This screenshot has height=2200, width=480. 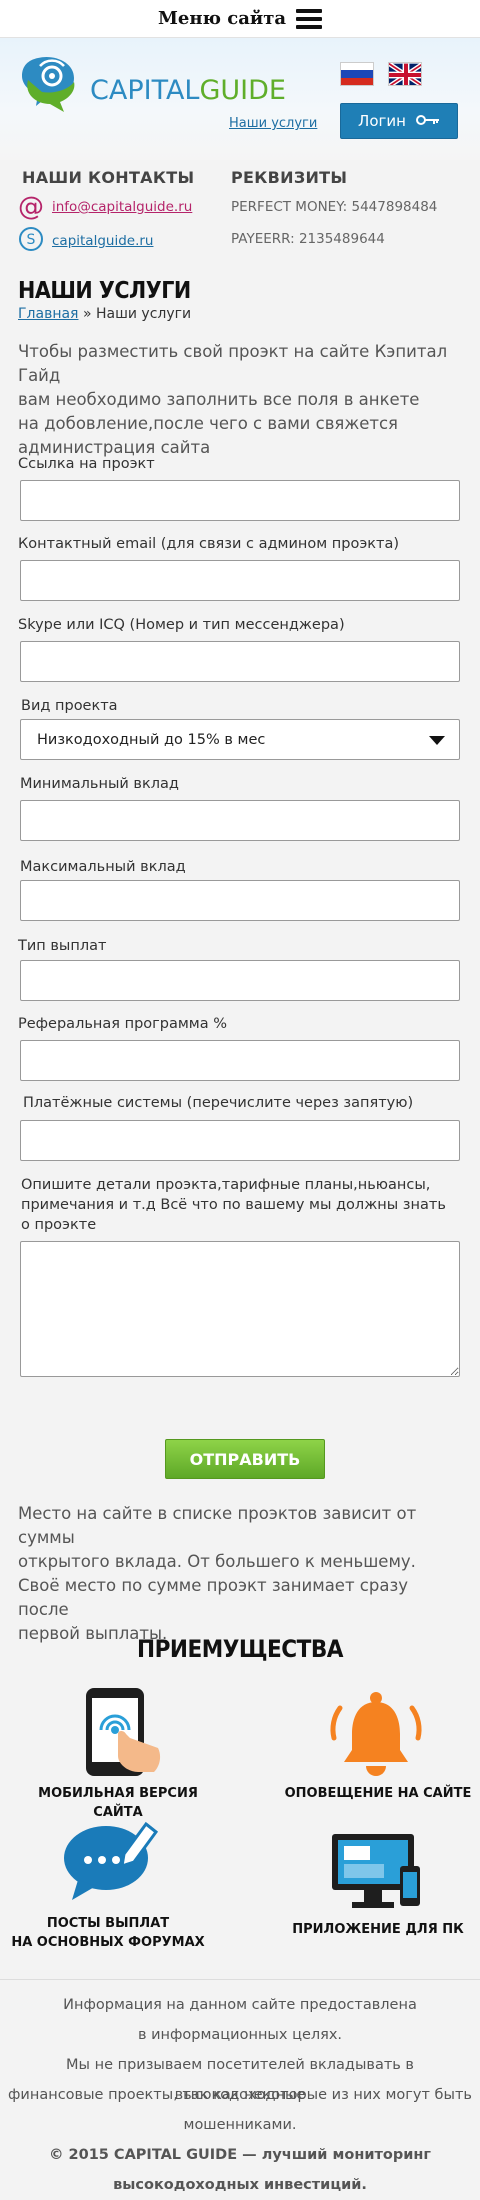 I want to click on login-label: Логин, so click(x=382, y=121).